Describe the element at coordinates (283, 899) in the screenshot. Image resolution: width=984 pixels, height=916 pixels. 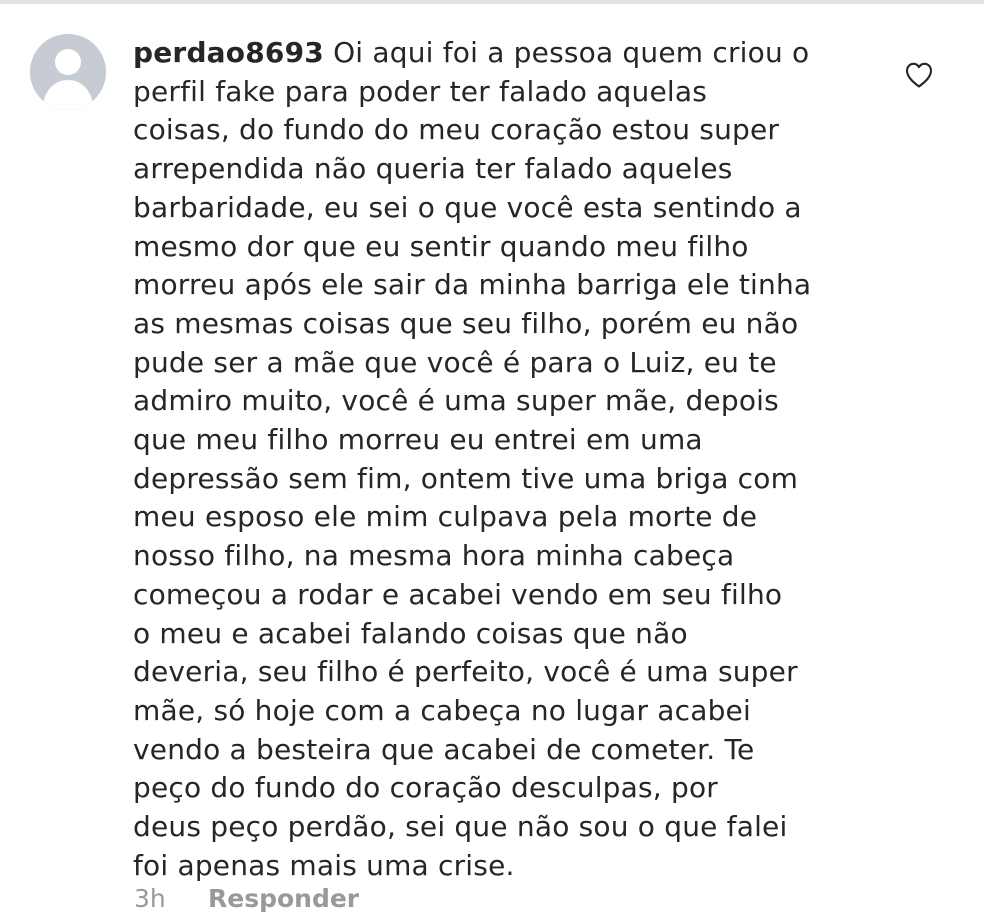
I see `reply-button: Responder` at that location.